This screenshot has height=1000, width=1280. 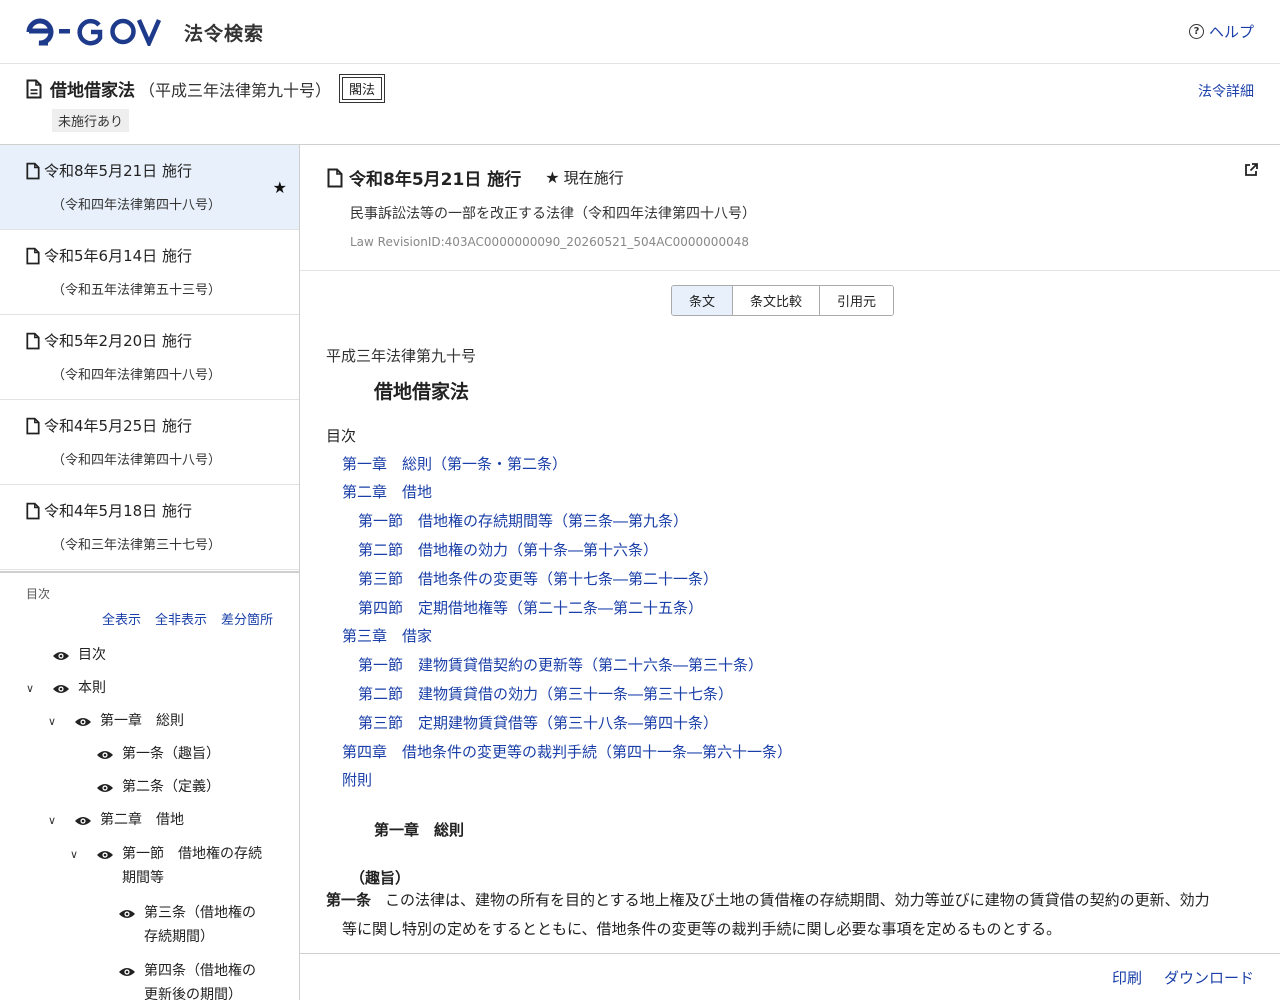 I want to click on toc-link: 第三節 借地条件の変更等（第十七条―第二十一条）, so click(x=538, y=578).